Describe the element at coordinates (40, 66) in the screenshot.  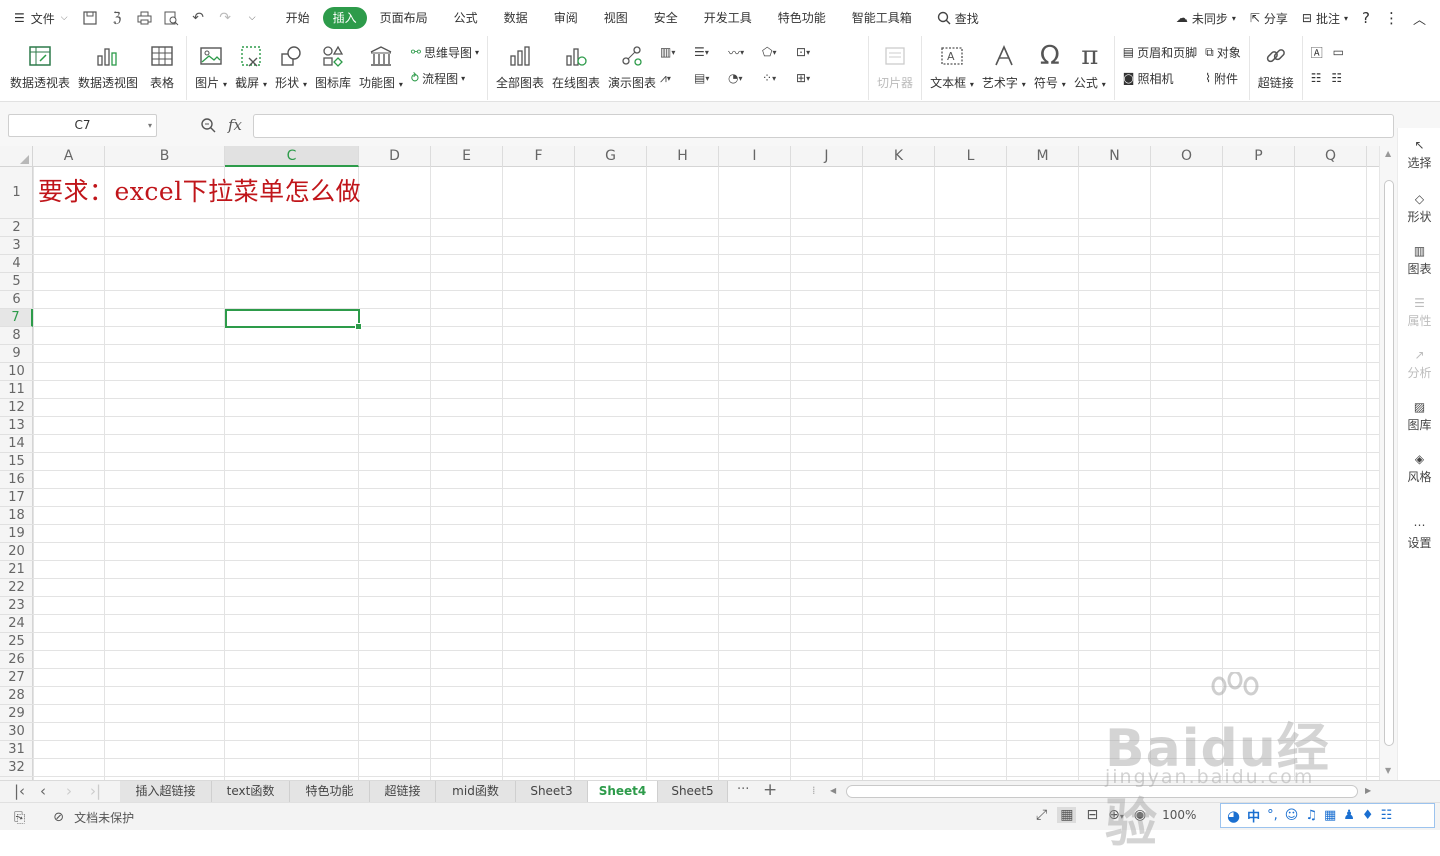
I see `pivot-table-button: 数据透视表` at that location.